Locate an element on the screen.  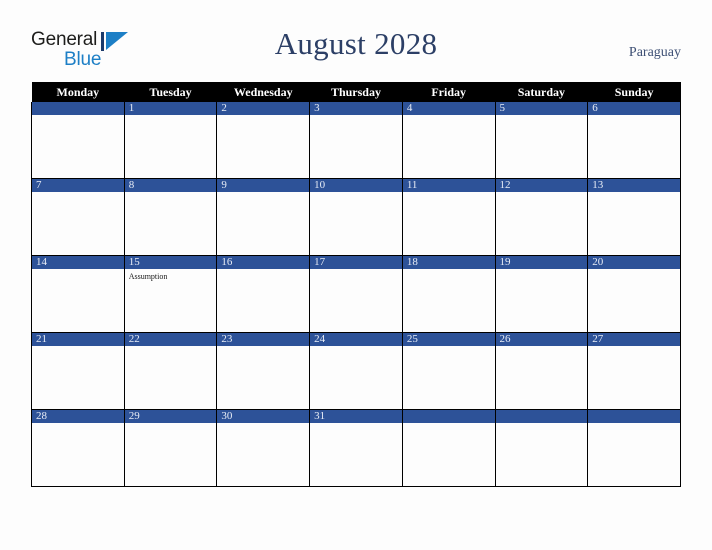
calendar-day-cell: 17 is located at coordinates (356, 294).